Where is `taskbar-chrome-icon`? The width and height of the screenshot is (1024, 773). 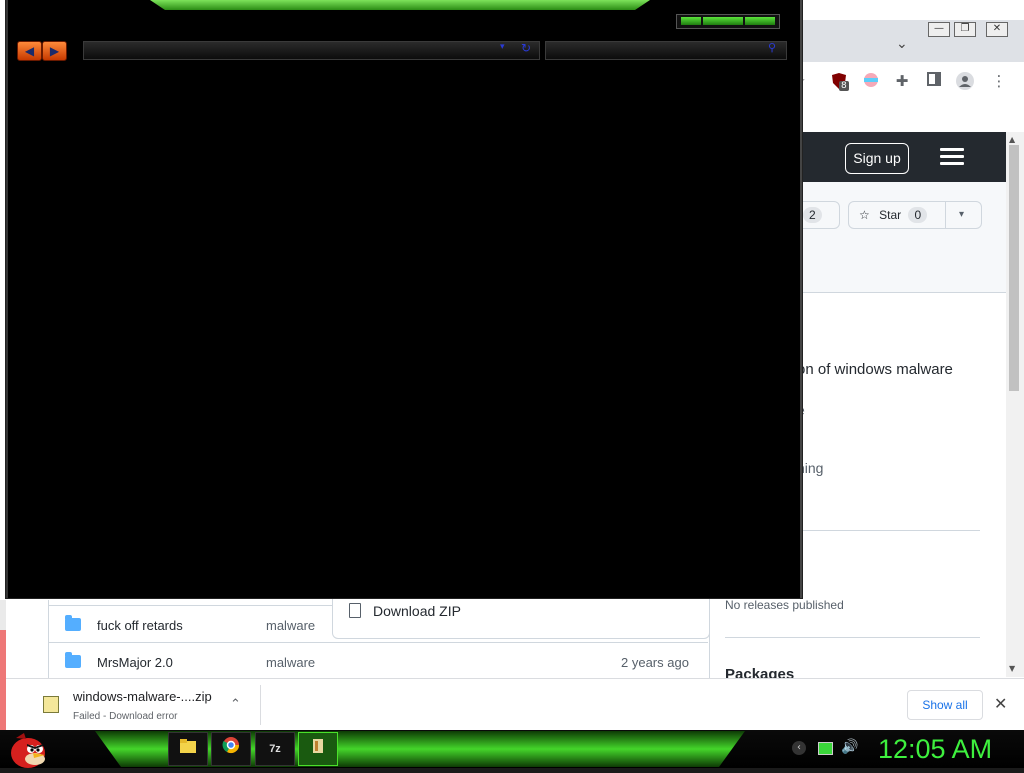
taskbar-chrome-icon is located at coordinates (231, 749).